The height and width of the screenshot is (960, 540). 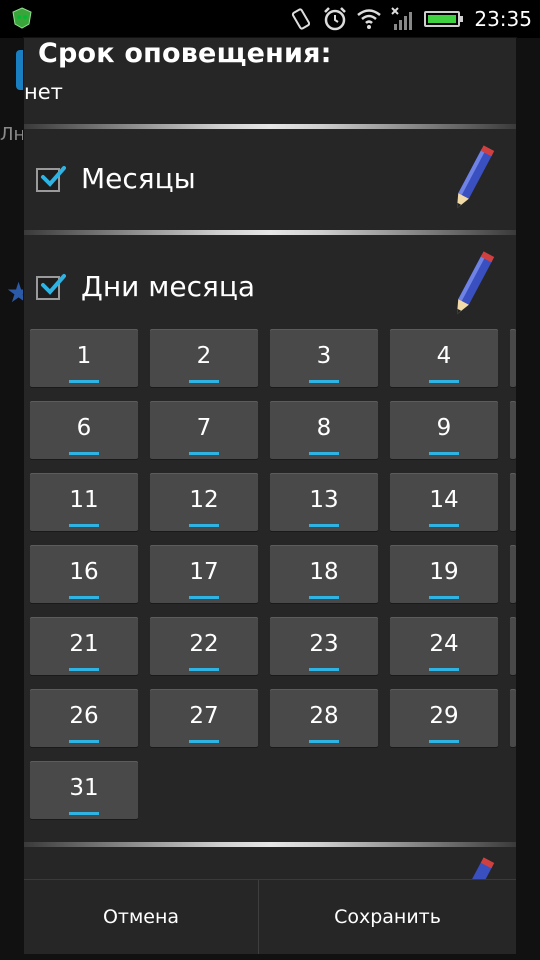 I want to click on day-label: 21, so click(x=84, y=644).